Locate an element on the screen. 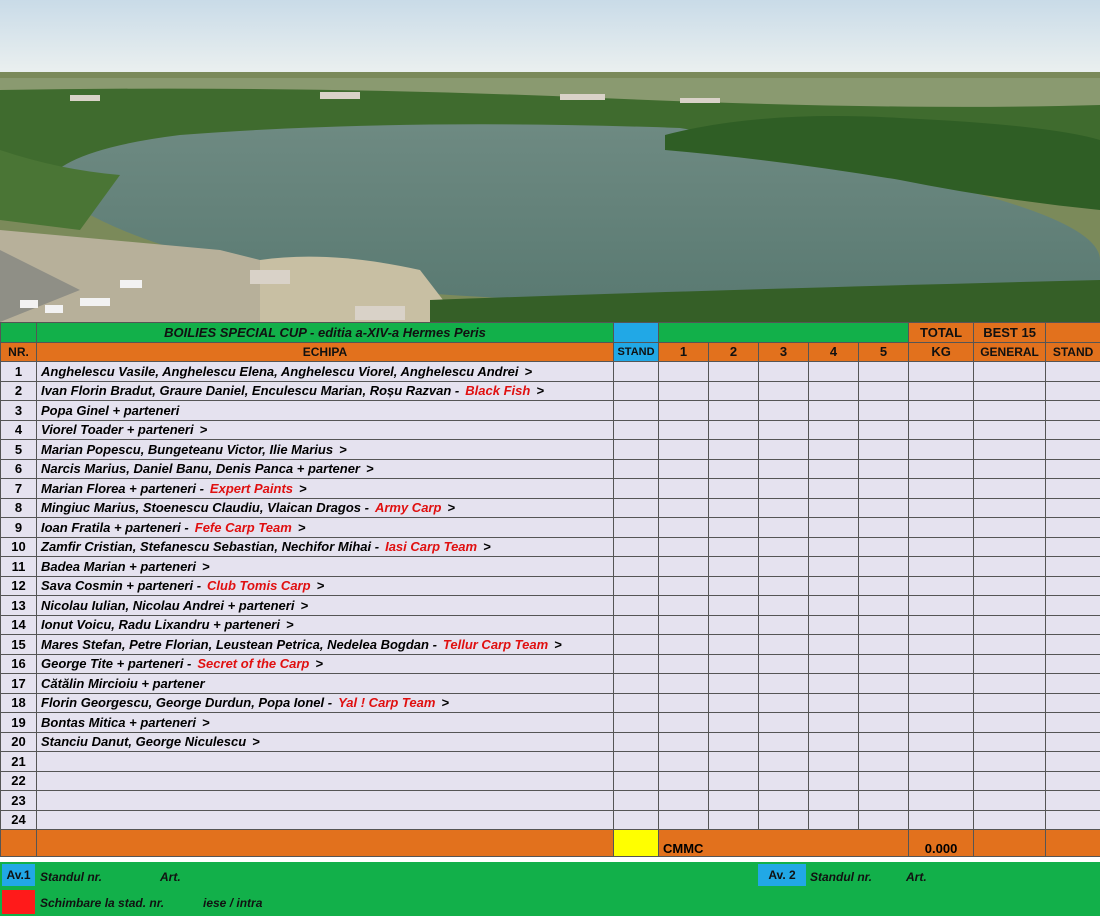 Image resolution: width=1100 pixels, height=916 pixels. team-cell is located at coordinates (325, 761).